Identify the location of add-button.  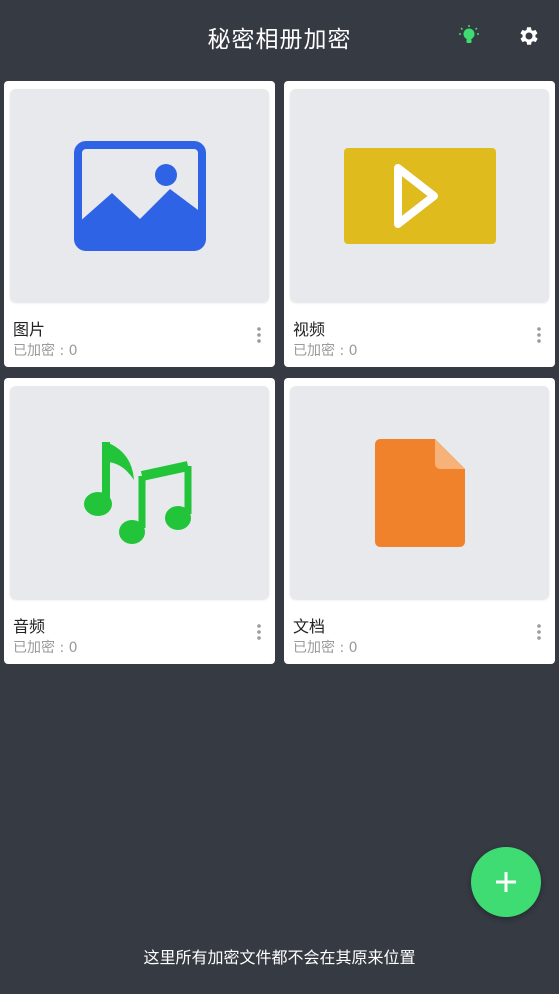
(506, 882).